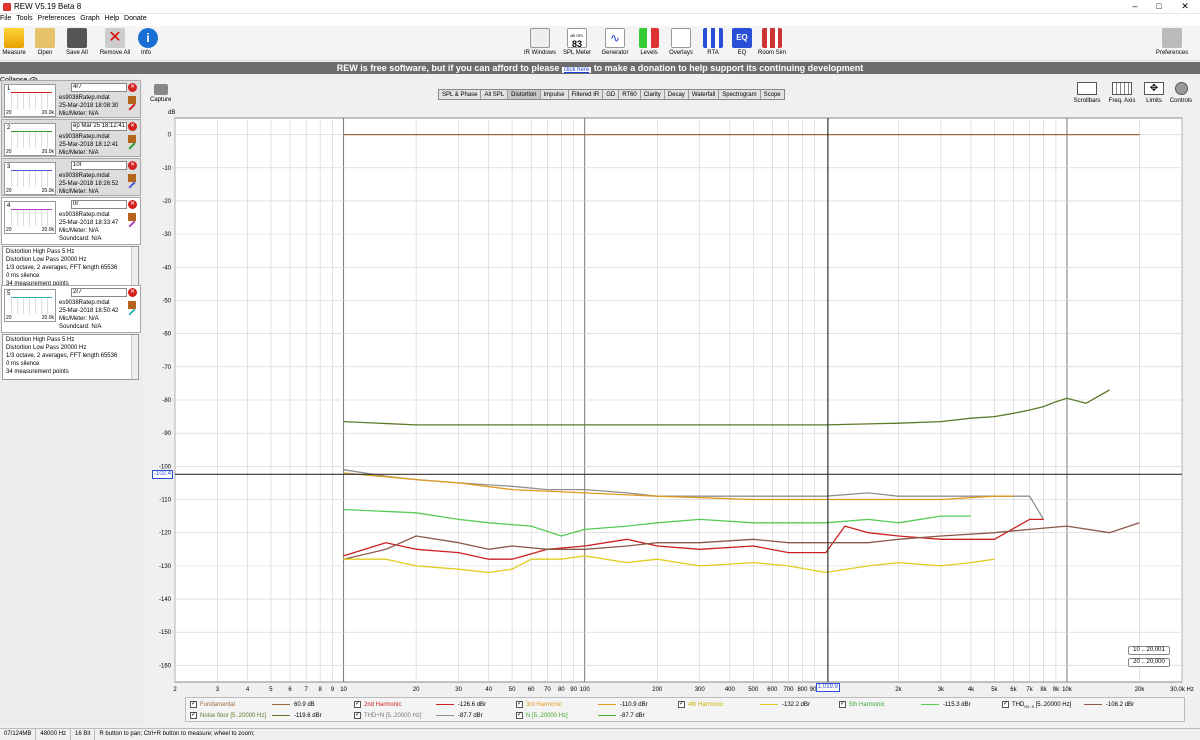 The width and height of the screenshot is (1200, 740). Describe the element at coordinates (416, 690) in the screenshot. I see `x-tick-label: 20` at that location.